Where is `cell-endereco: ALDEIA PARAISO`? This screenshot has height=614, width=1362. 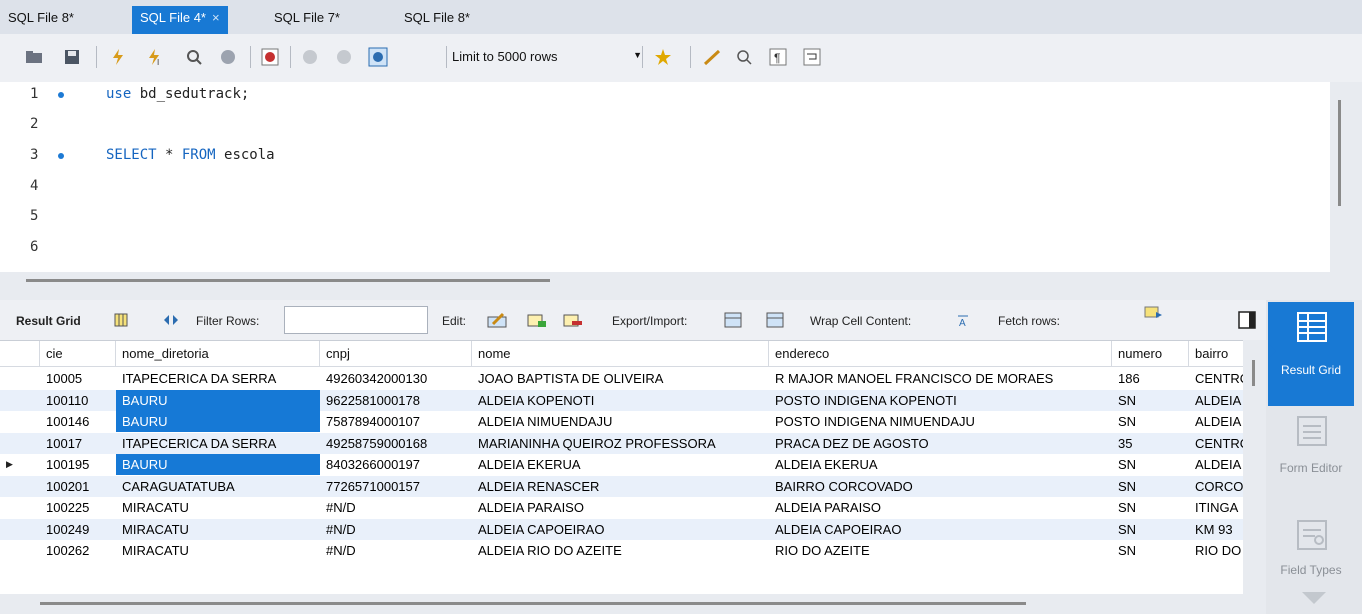
cell-endereco: ALDEIA PARAISO is located at coordinates (940, 507).